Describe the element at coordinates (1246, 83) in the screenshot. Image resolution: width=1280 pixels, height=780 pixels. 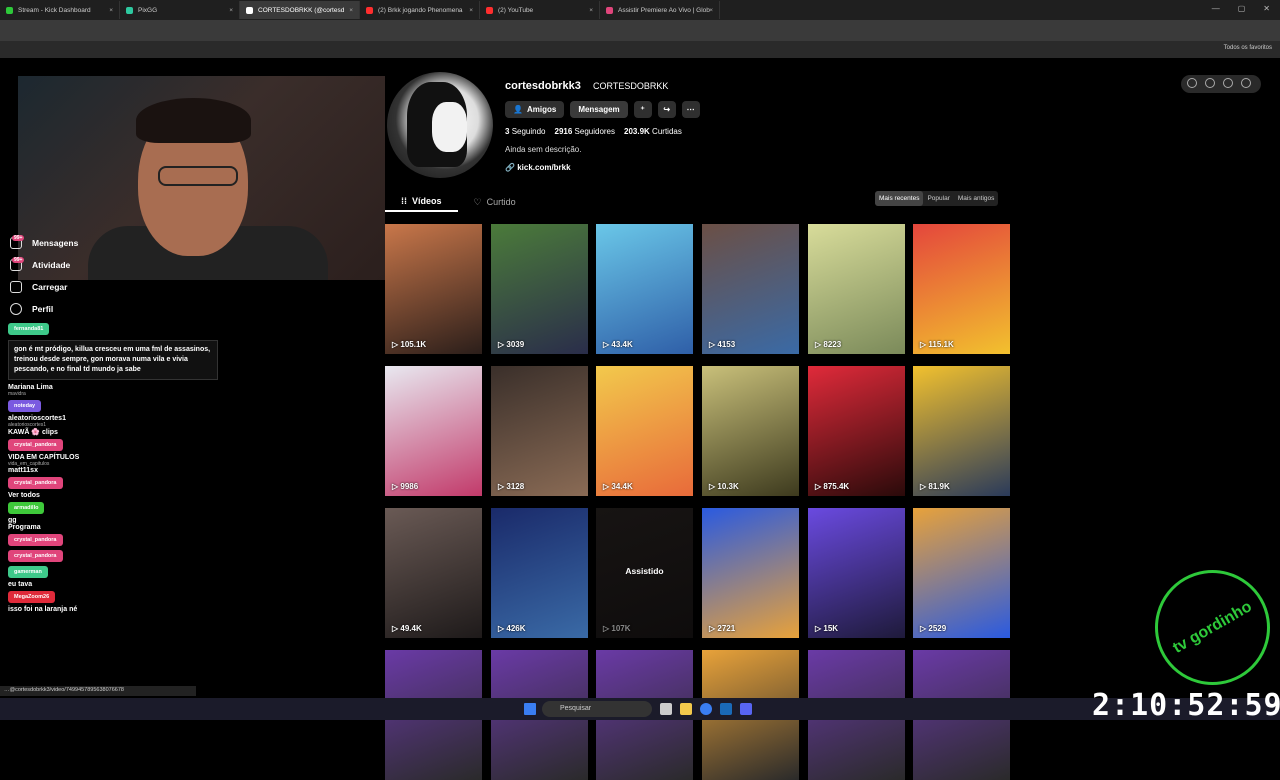
I see `globe-icon` at that location.